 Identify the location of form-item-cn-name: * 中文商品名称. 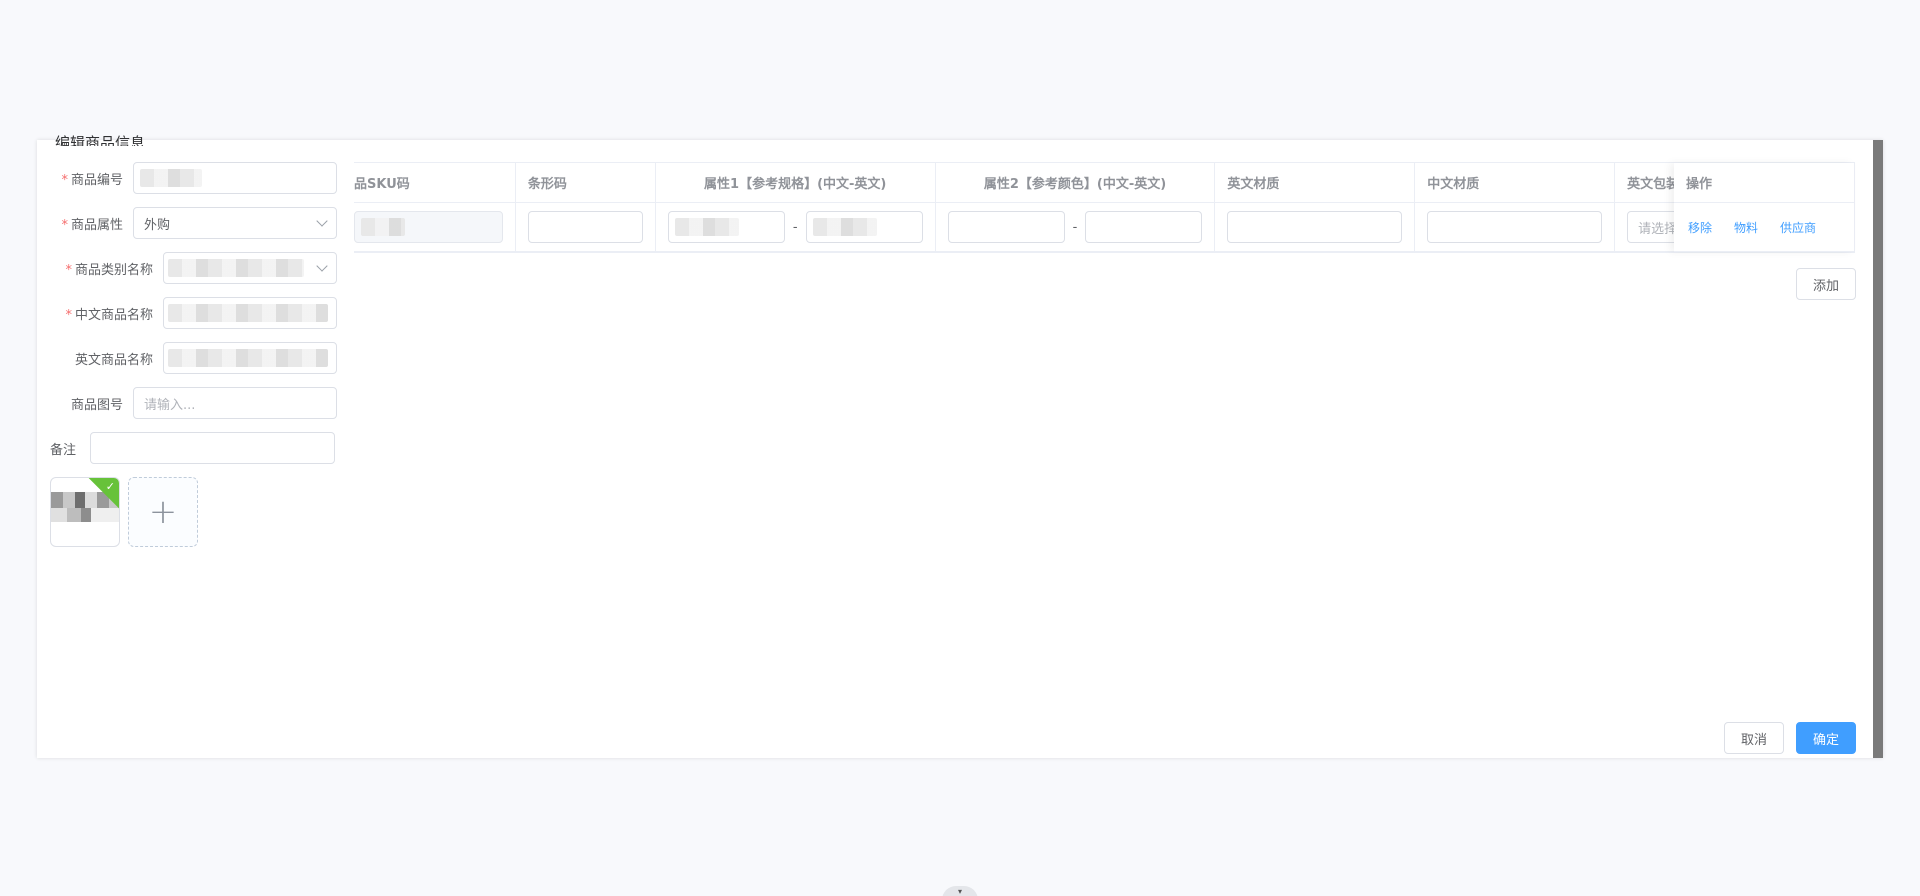
(194, 313).